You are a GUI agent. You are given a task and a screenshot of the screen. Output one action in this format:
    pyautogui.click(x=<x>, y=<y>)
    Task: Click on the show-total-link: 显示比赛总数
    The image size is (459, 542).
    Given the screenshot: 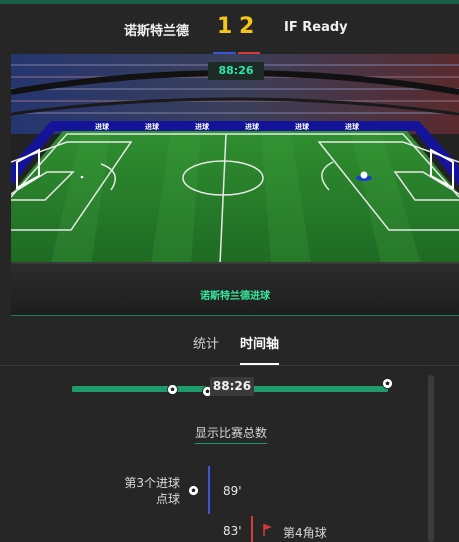 What is the action you would take?
    pyautogui.click(x=231, y=434)
    